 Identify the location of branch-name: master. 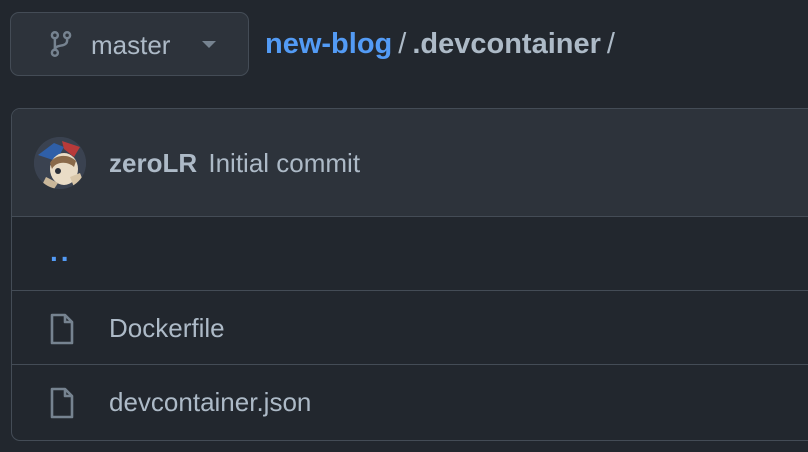
(131, 45).